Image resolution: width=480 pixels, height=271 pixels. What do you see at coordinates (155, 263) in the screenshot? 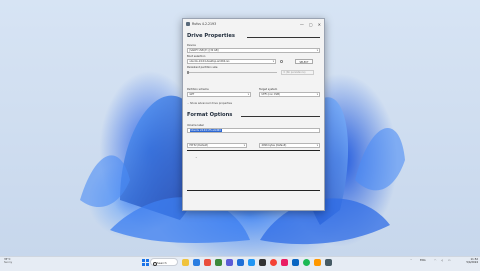
I see `search-icon` at bounding box center [155, 263].